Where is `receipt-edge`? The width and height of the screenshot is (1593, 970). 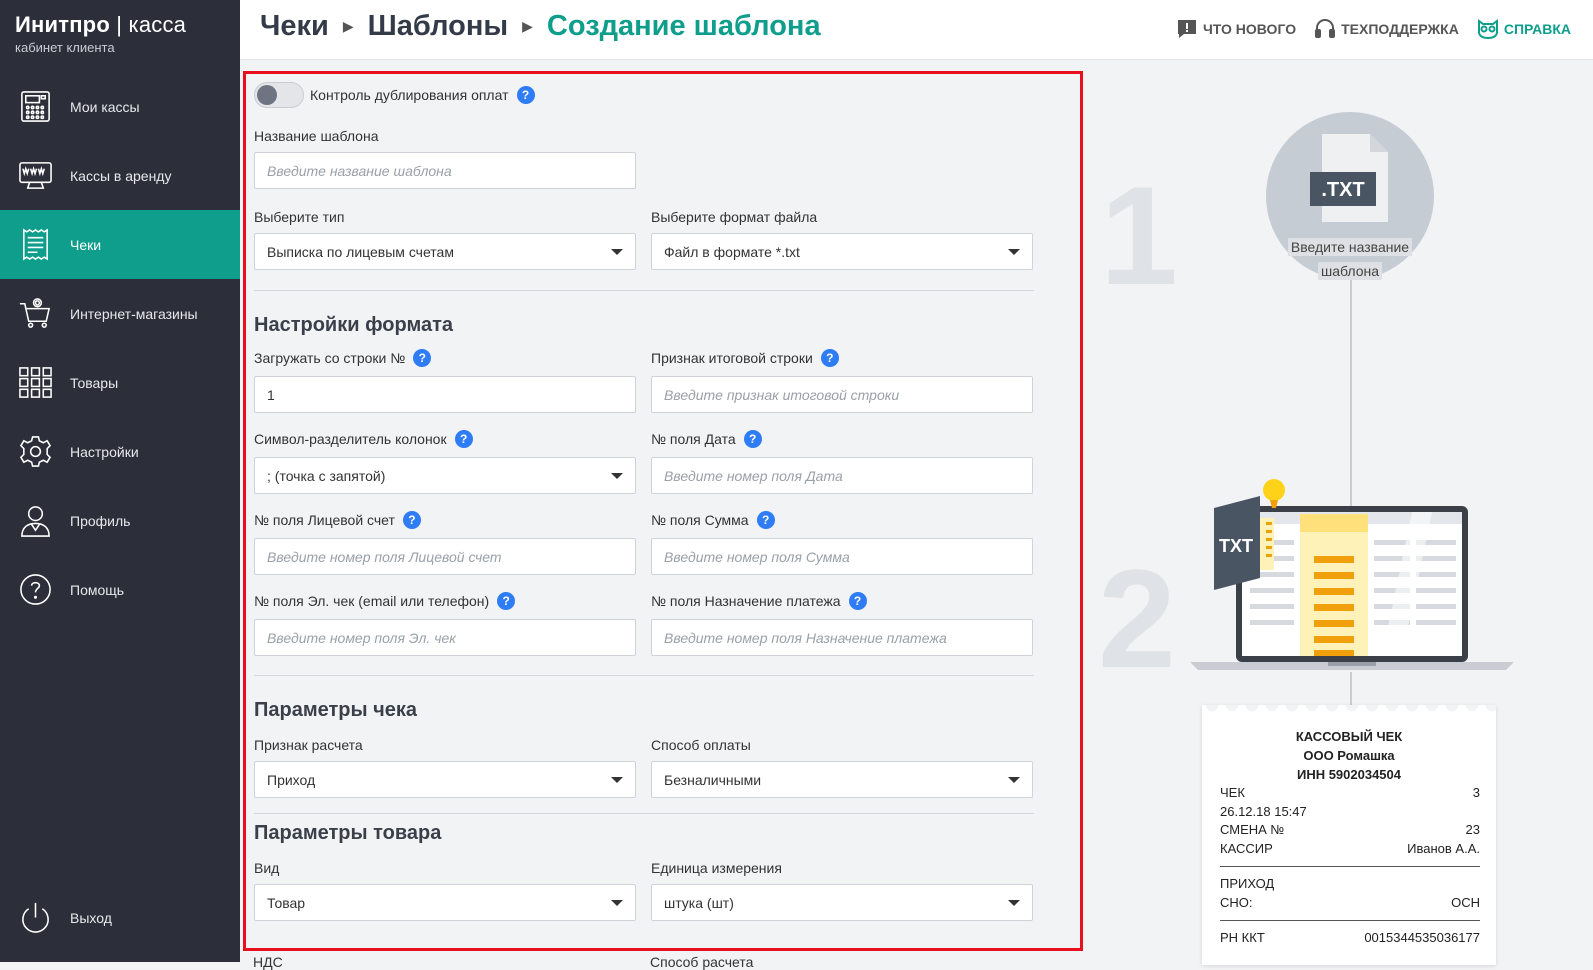 receipt-edge is located at coordinates (1349, 709).